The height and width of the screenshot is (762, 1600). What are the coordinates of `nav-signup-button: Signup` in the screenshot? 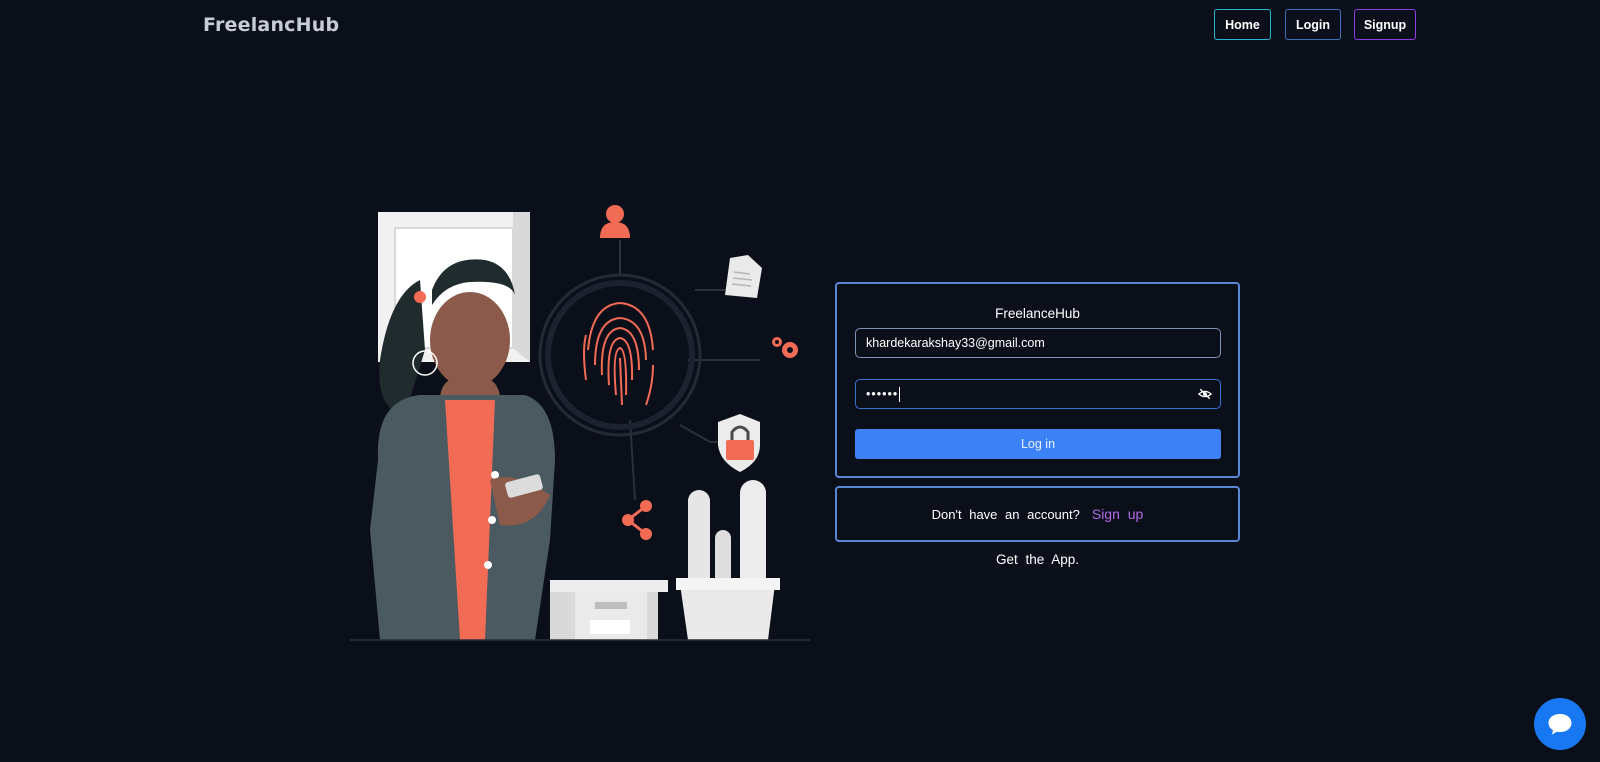 It's located at (1385, 24).